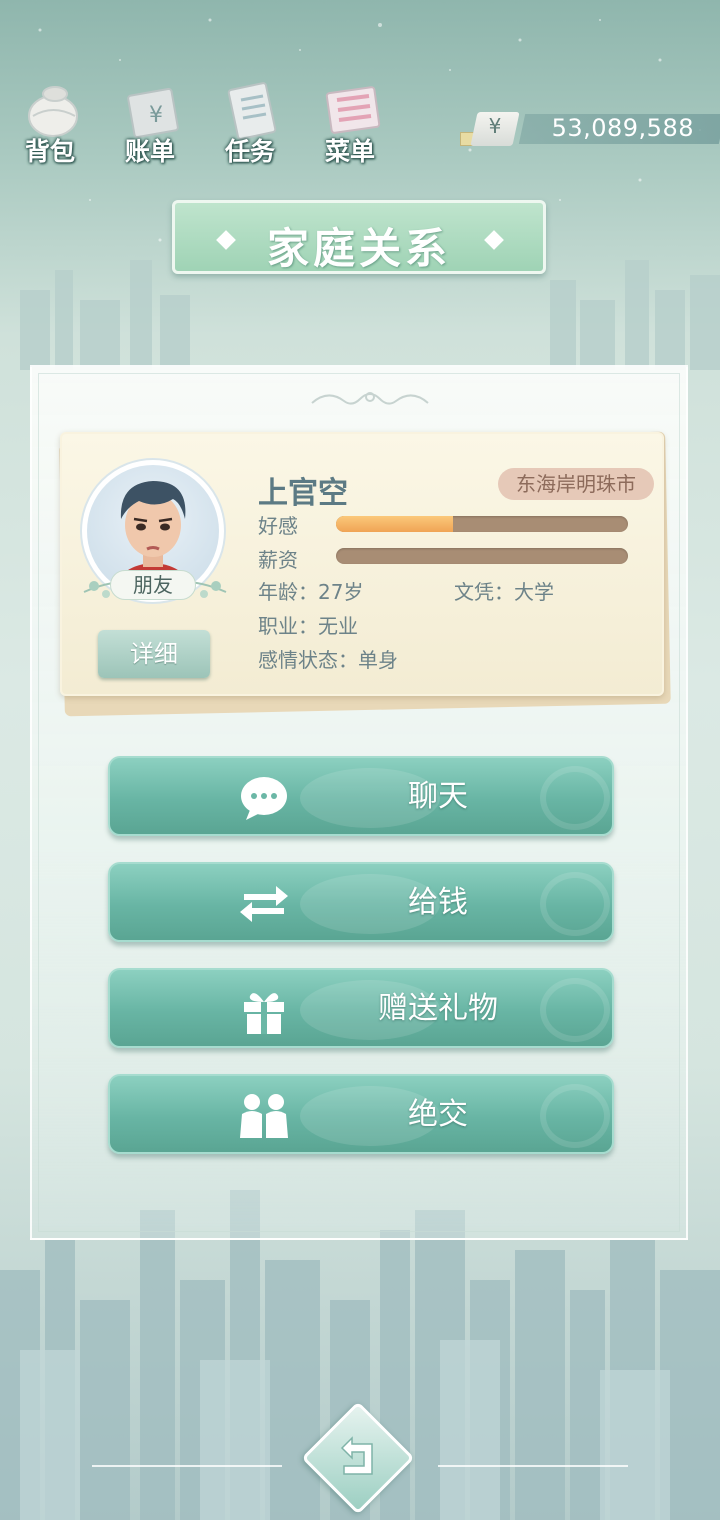 The image size is (720, 1520). Describe the element at coordinates (264, 798) in the screenshot. I see `chat-icon` at that location.